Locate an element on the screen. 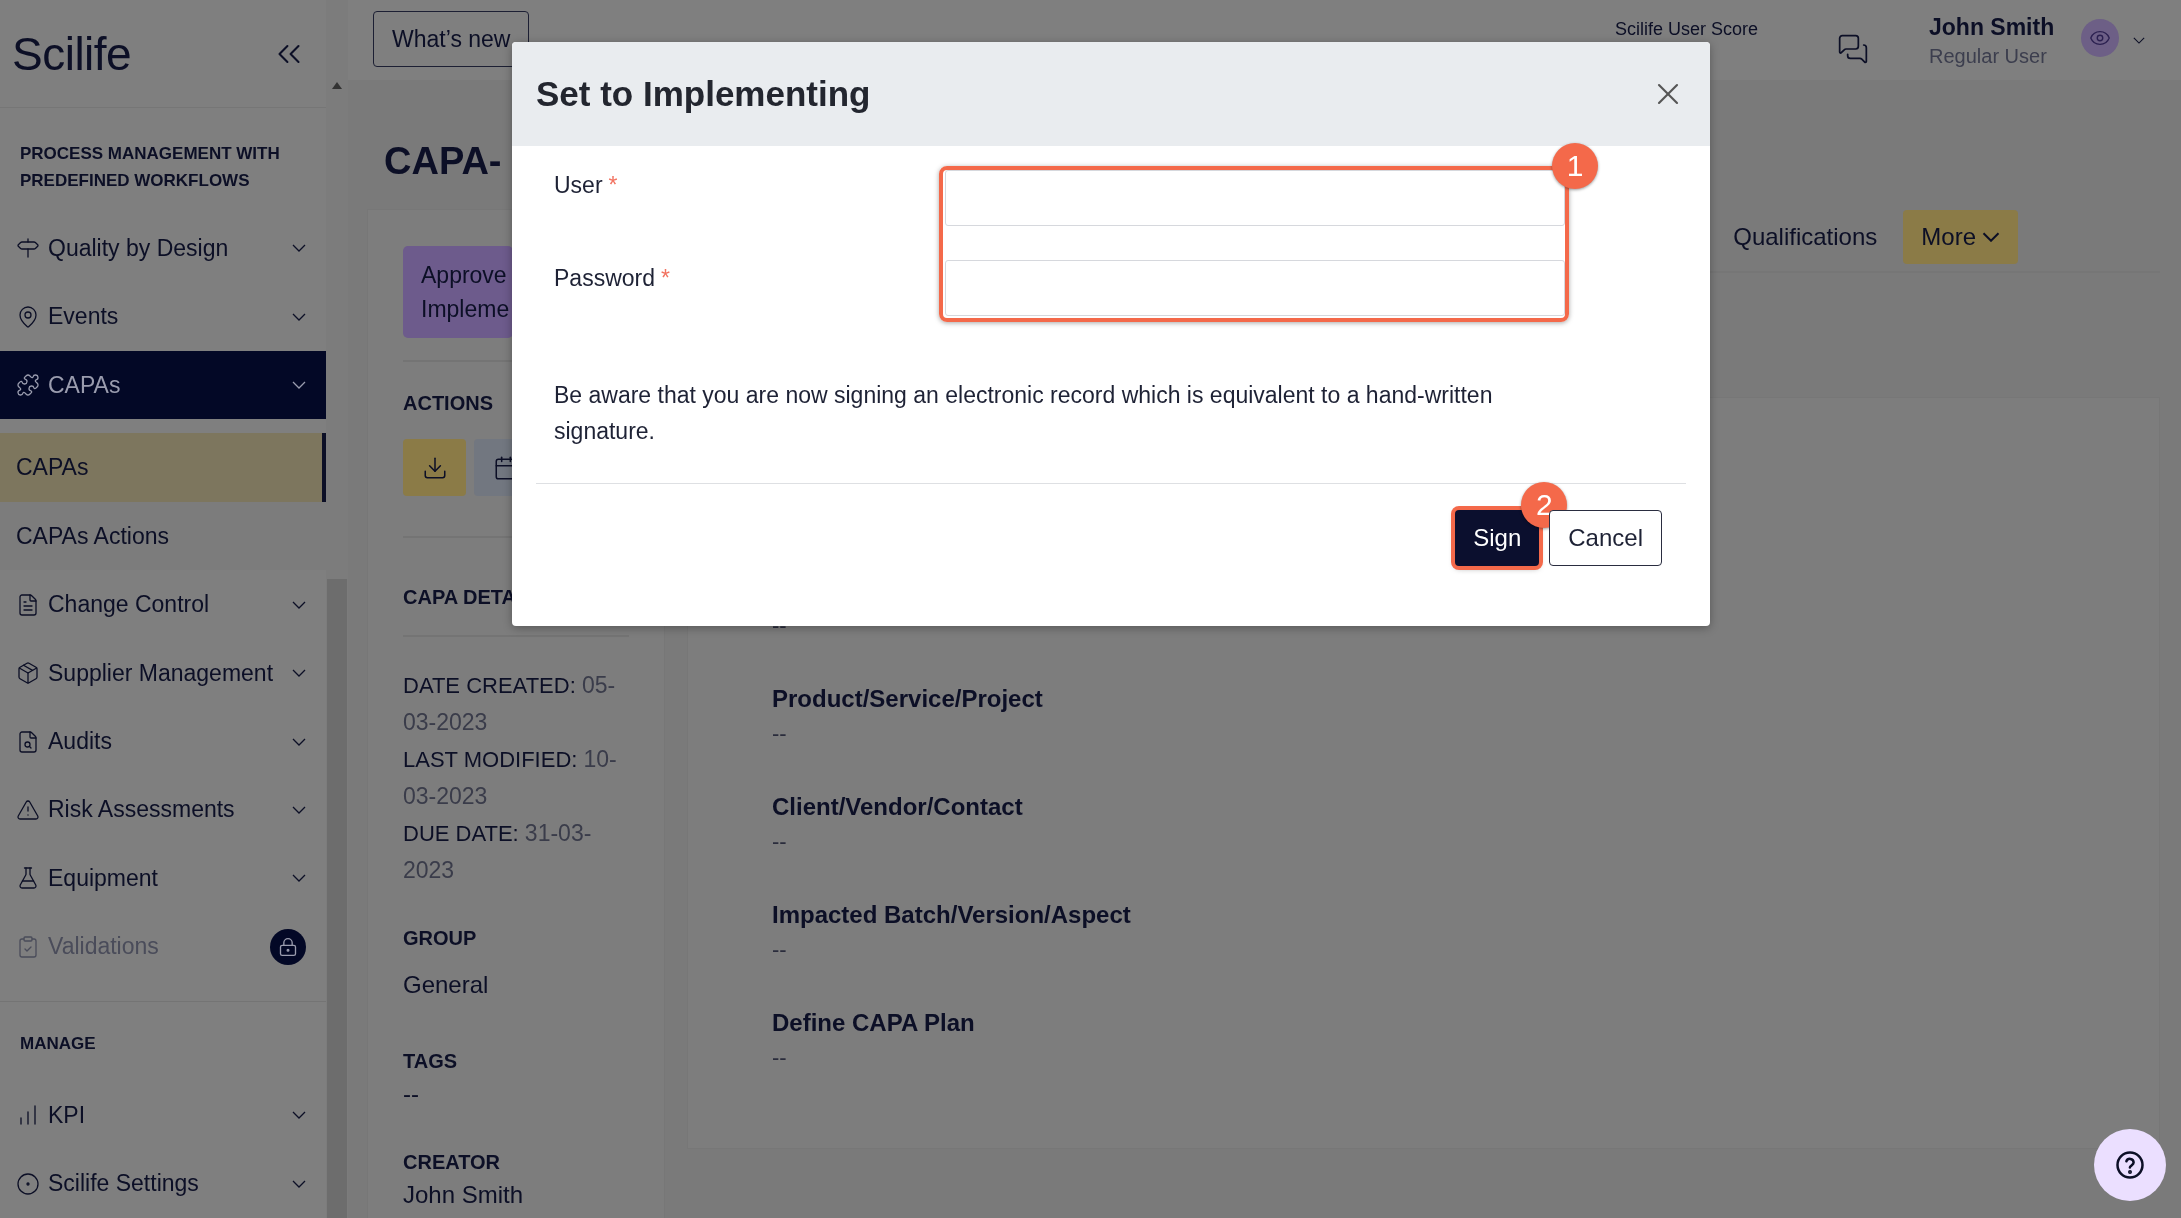  date-field: DATE CREATED: 05-03-2023 is located at coordinates (516, 704).